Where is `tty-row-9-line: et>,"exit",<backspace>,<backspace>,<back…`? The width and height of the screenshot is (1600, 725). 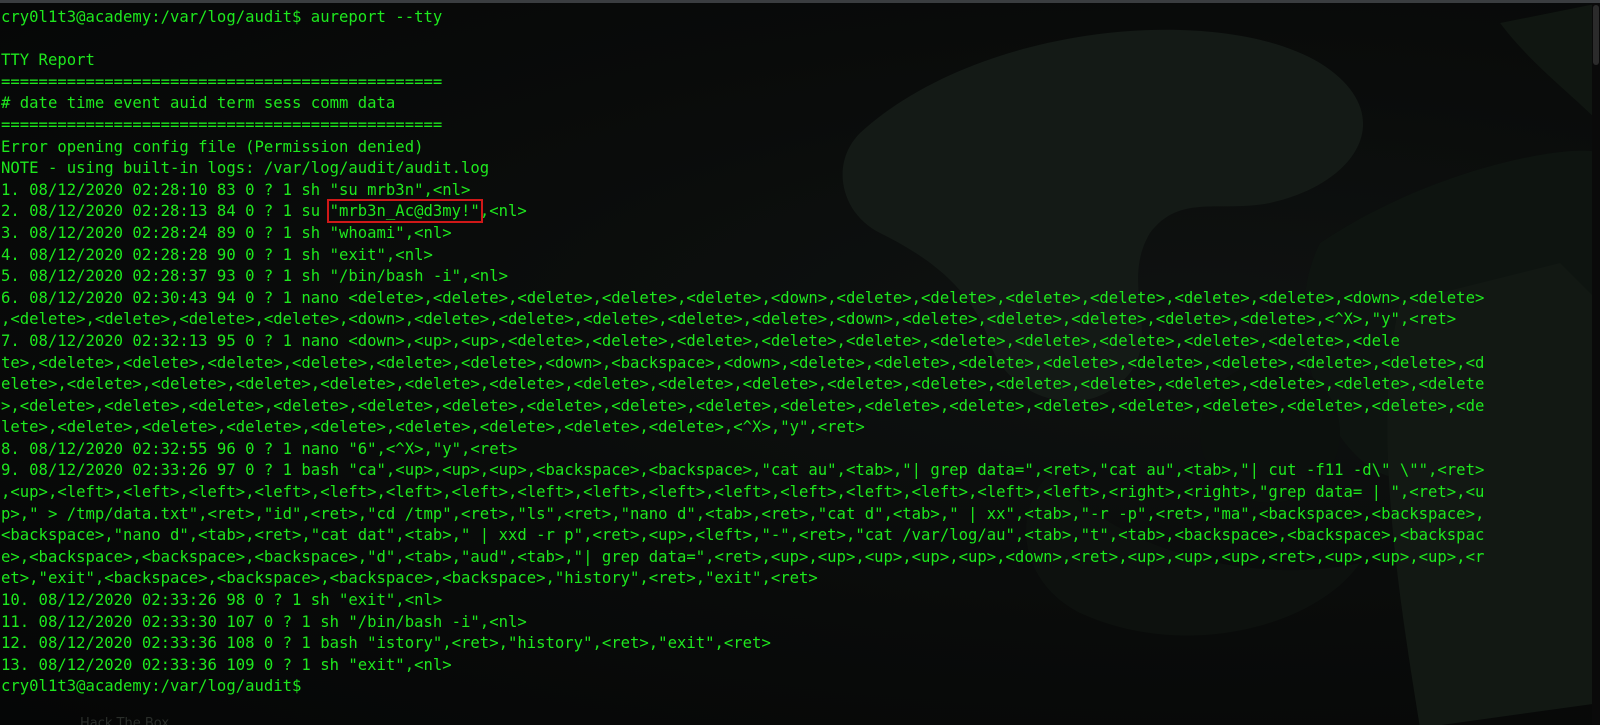 tty-row-9-line: et>,"exit",<backspace>,<backspace>,<back… is located at coordinates (409, 578).